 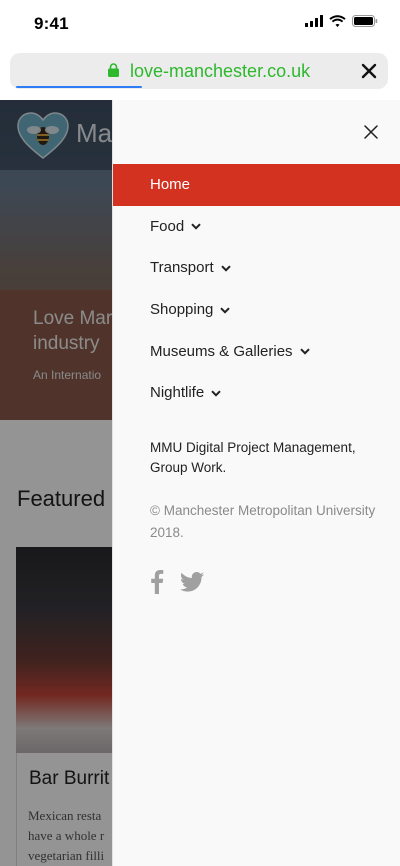 I want to click on menu-item-label: Shopping, so click(x=182, y=310).